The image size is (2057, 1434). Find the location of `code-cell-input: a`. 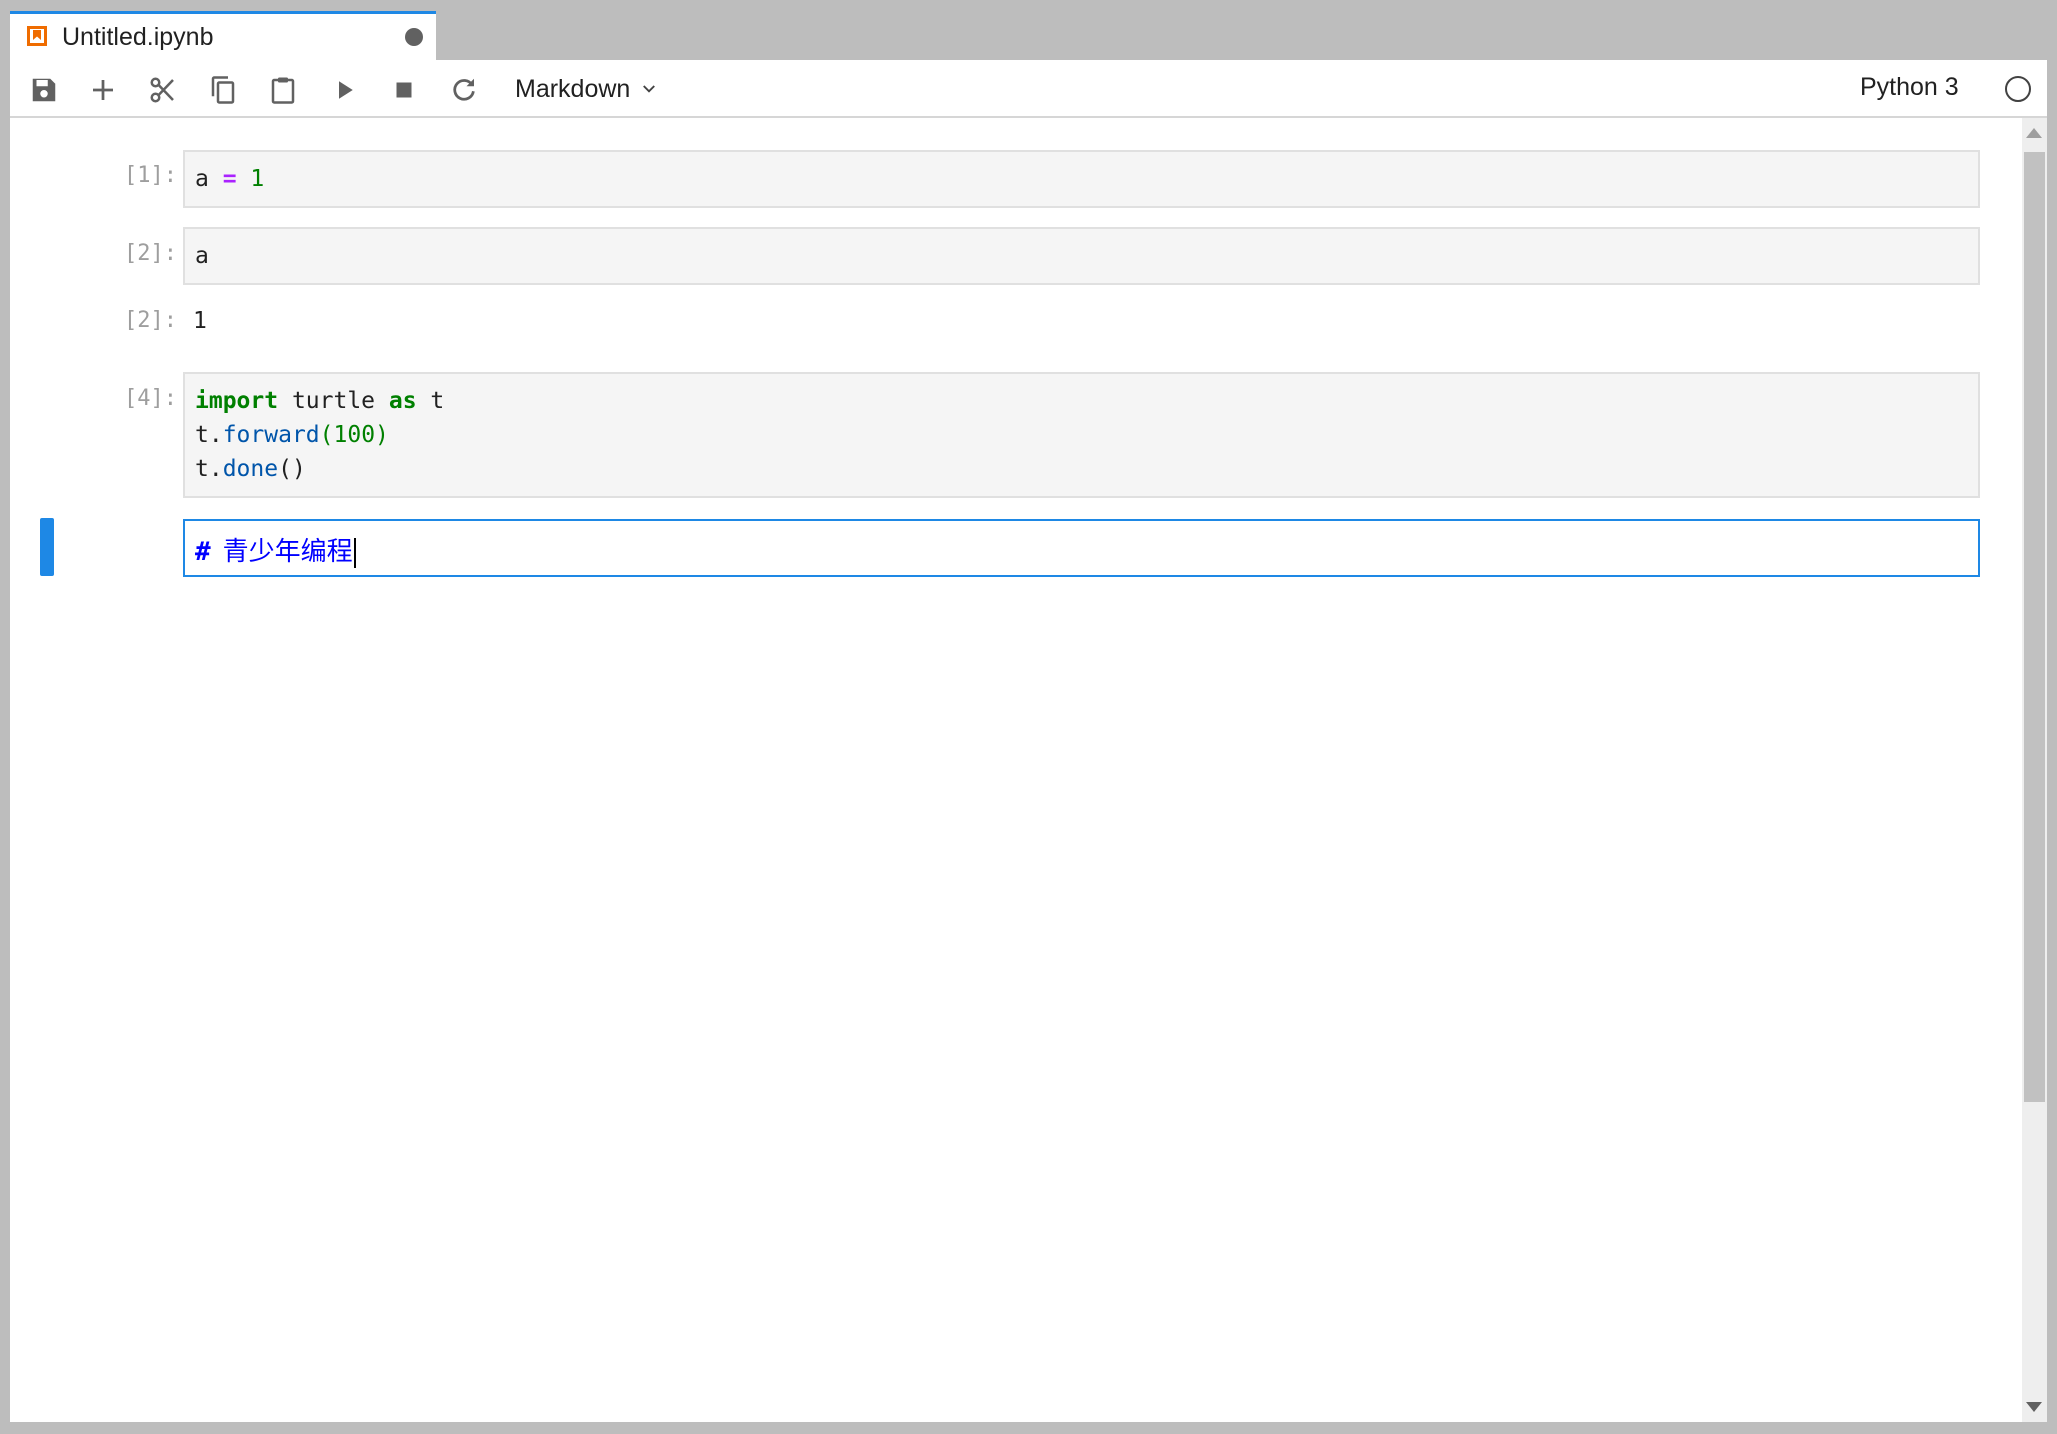

code-cell-input: a is located at coordinates (1081, 256).